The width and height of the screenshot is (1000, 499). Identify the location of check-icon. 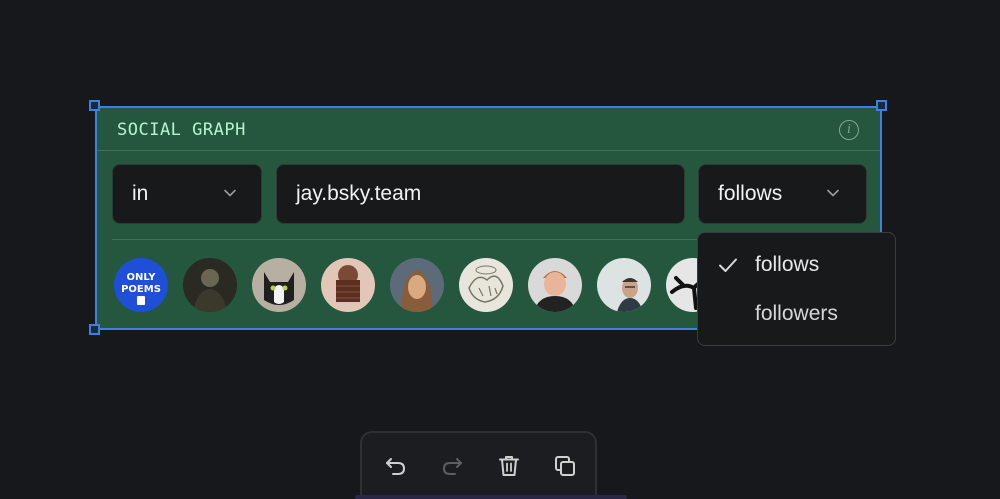
(728, 265).